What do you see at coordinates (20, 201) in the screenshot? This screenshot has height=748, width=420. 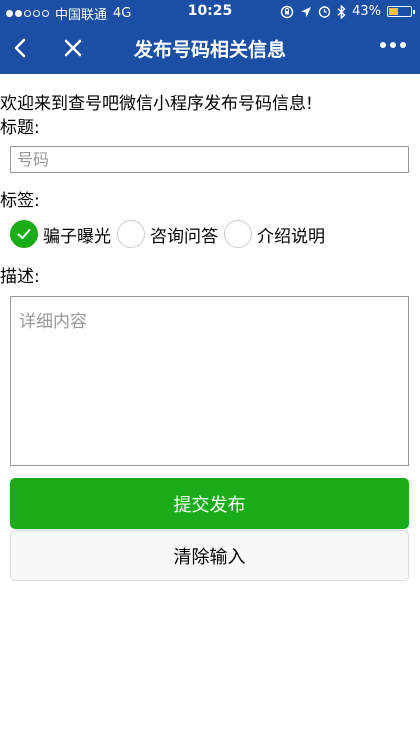 I see `tags-label: 标签:` at bounding box center [20, 201].